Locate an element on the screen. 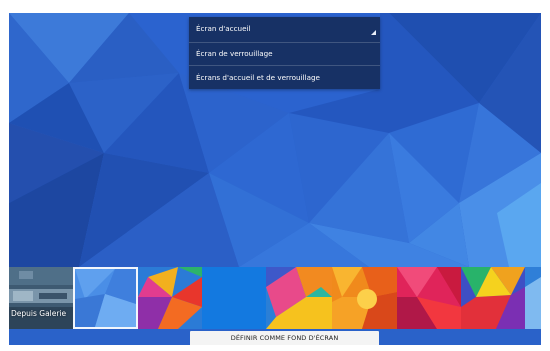 The height and width of the screenshot is (351, 550). from-gallery-label: Depuis Galerie is located at coordinates (39, 313).